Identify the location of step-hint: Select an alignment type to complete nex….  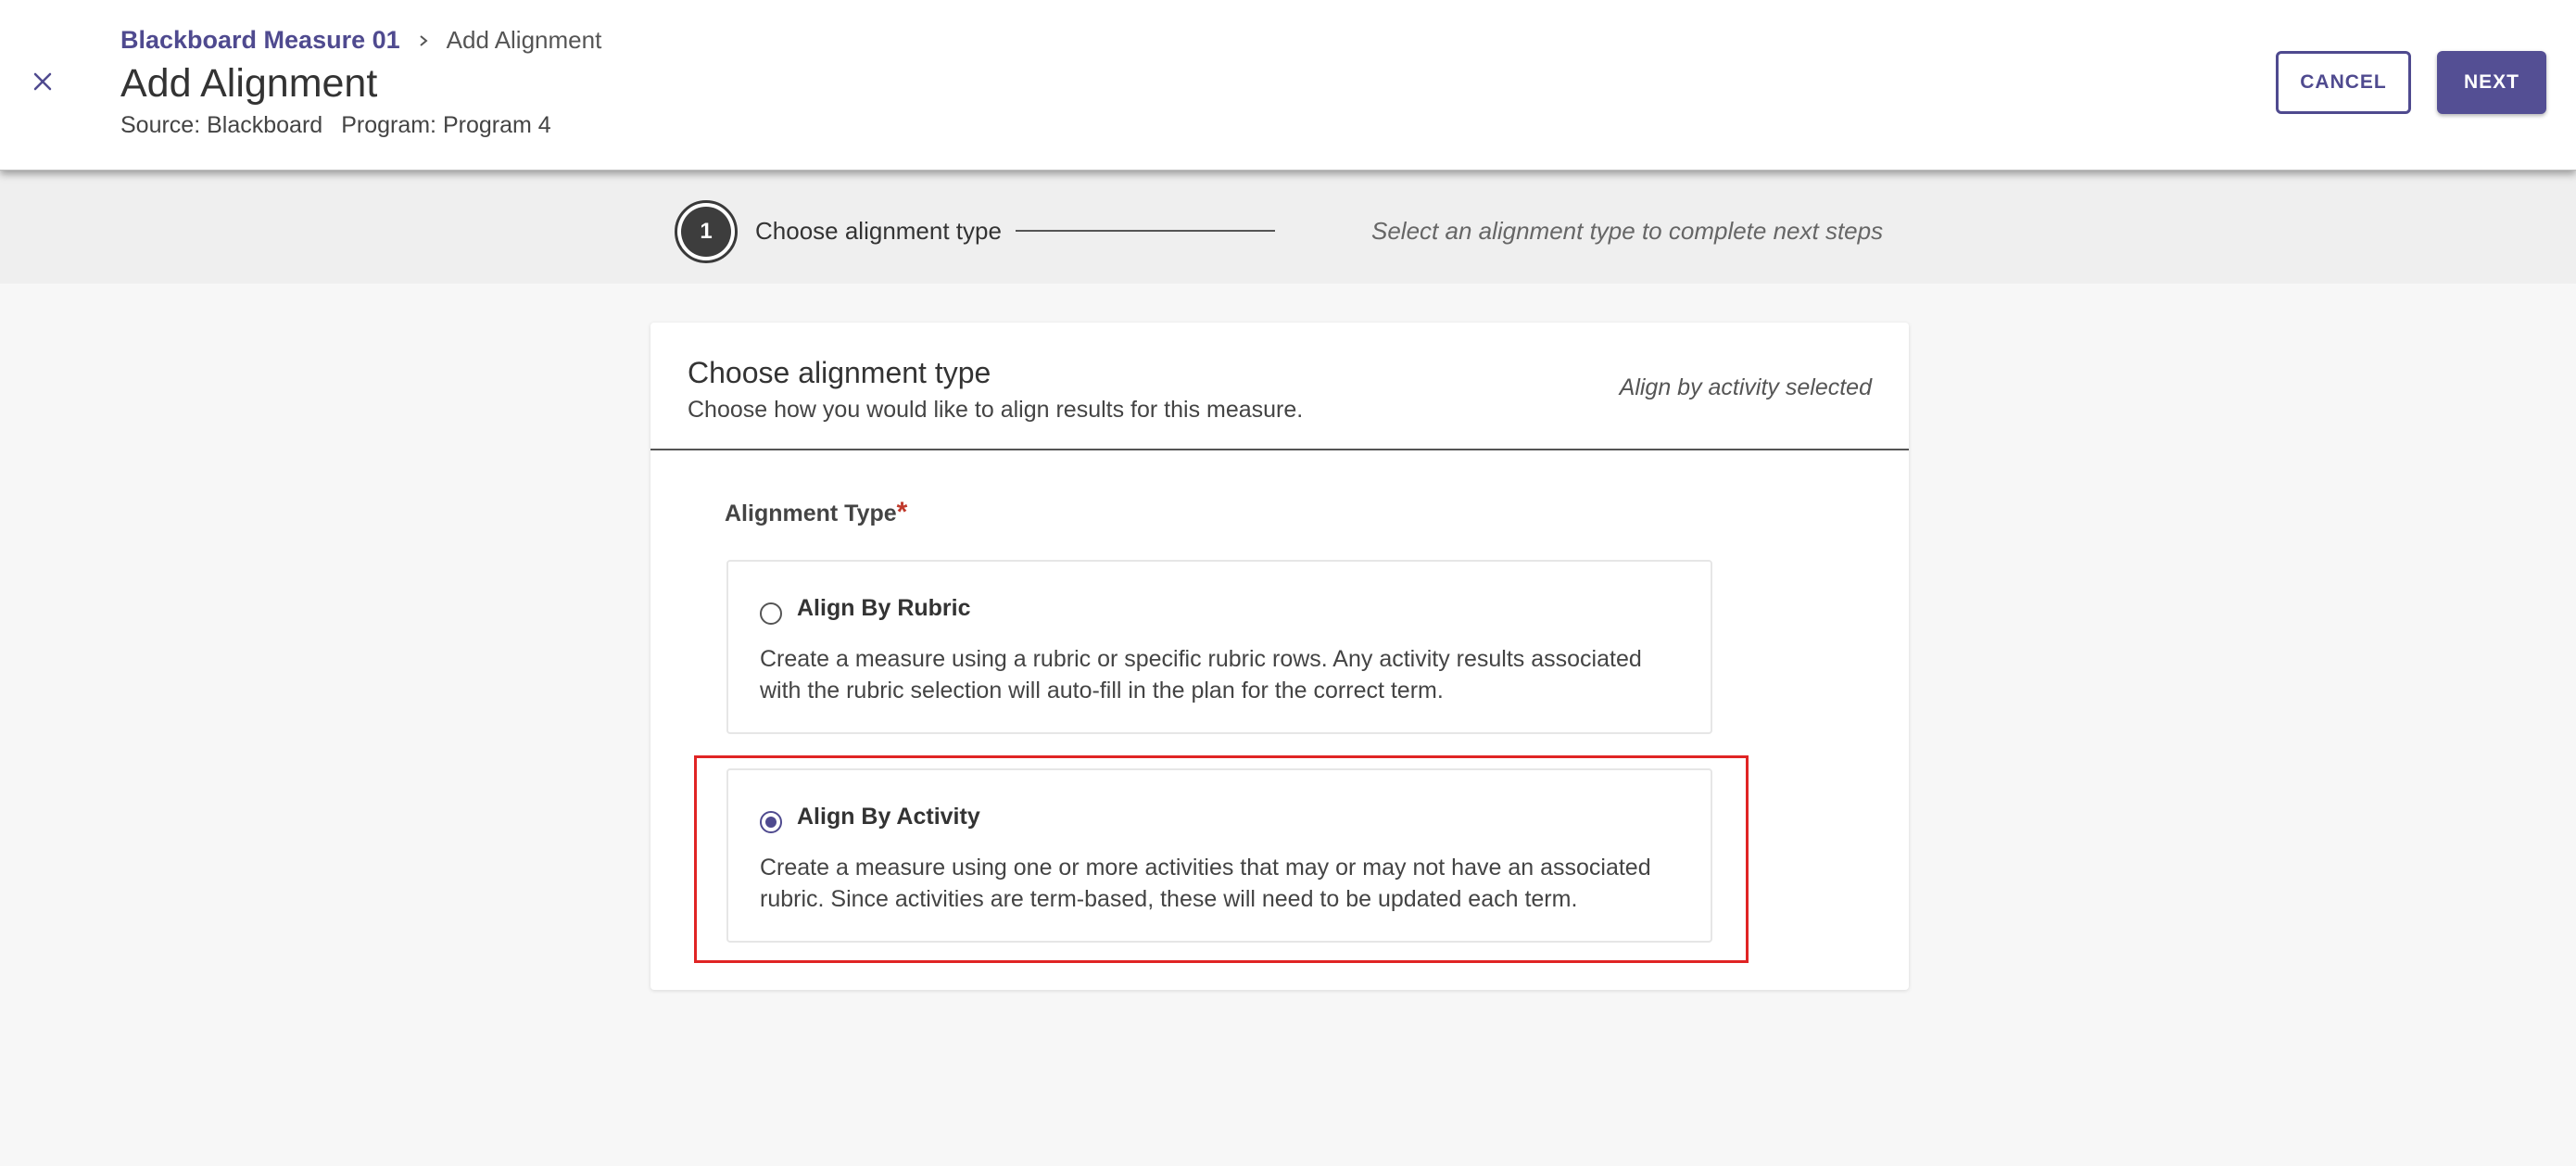
(1627, 231).